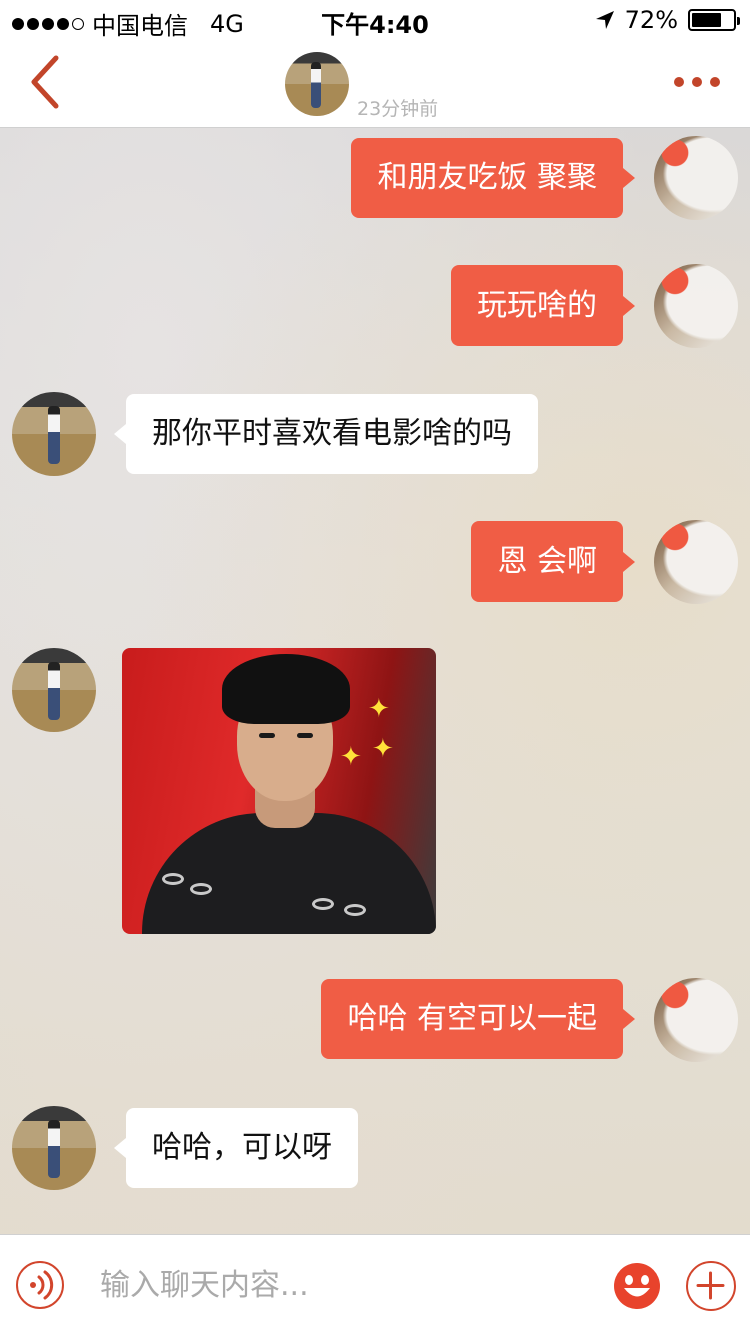 The image size is (750, 1334). Describe the element at coordinates (375, 84) in the screenshot. I see `chat-header: 23分钟前` at that location.